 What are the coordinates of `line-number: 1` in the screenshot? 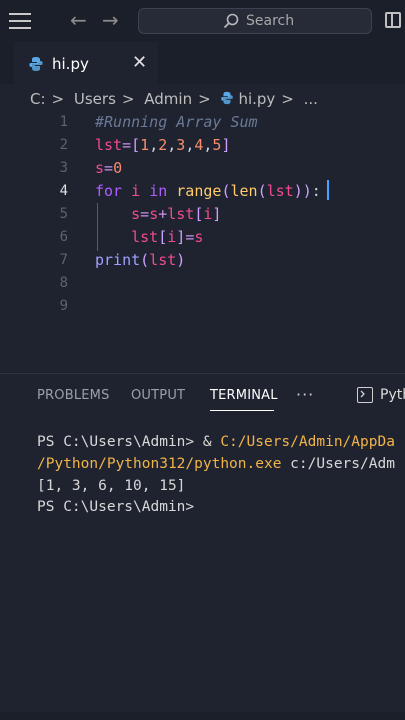 It's located at (63, 122).